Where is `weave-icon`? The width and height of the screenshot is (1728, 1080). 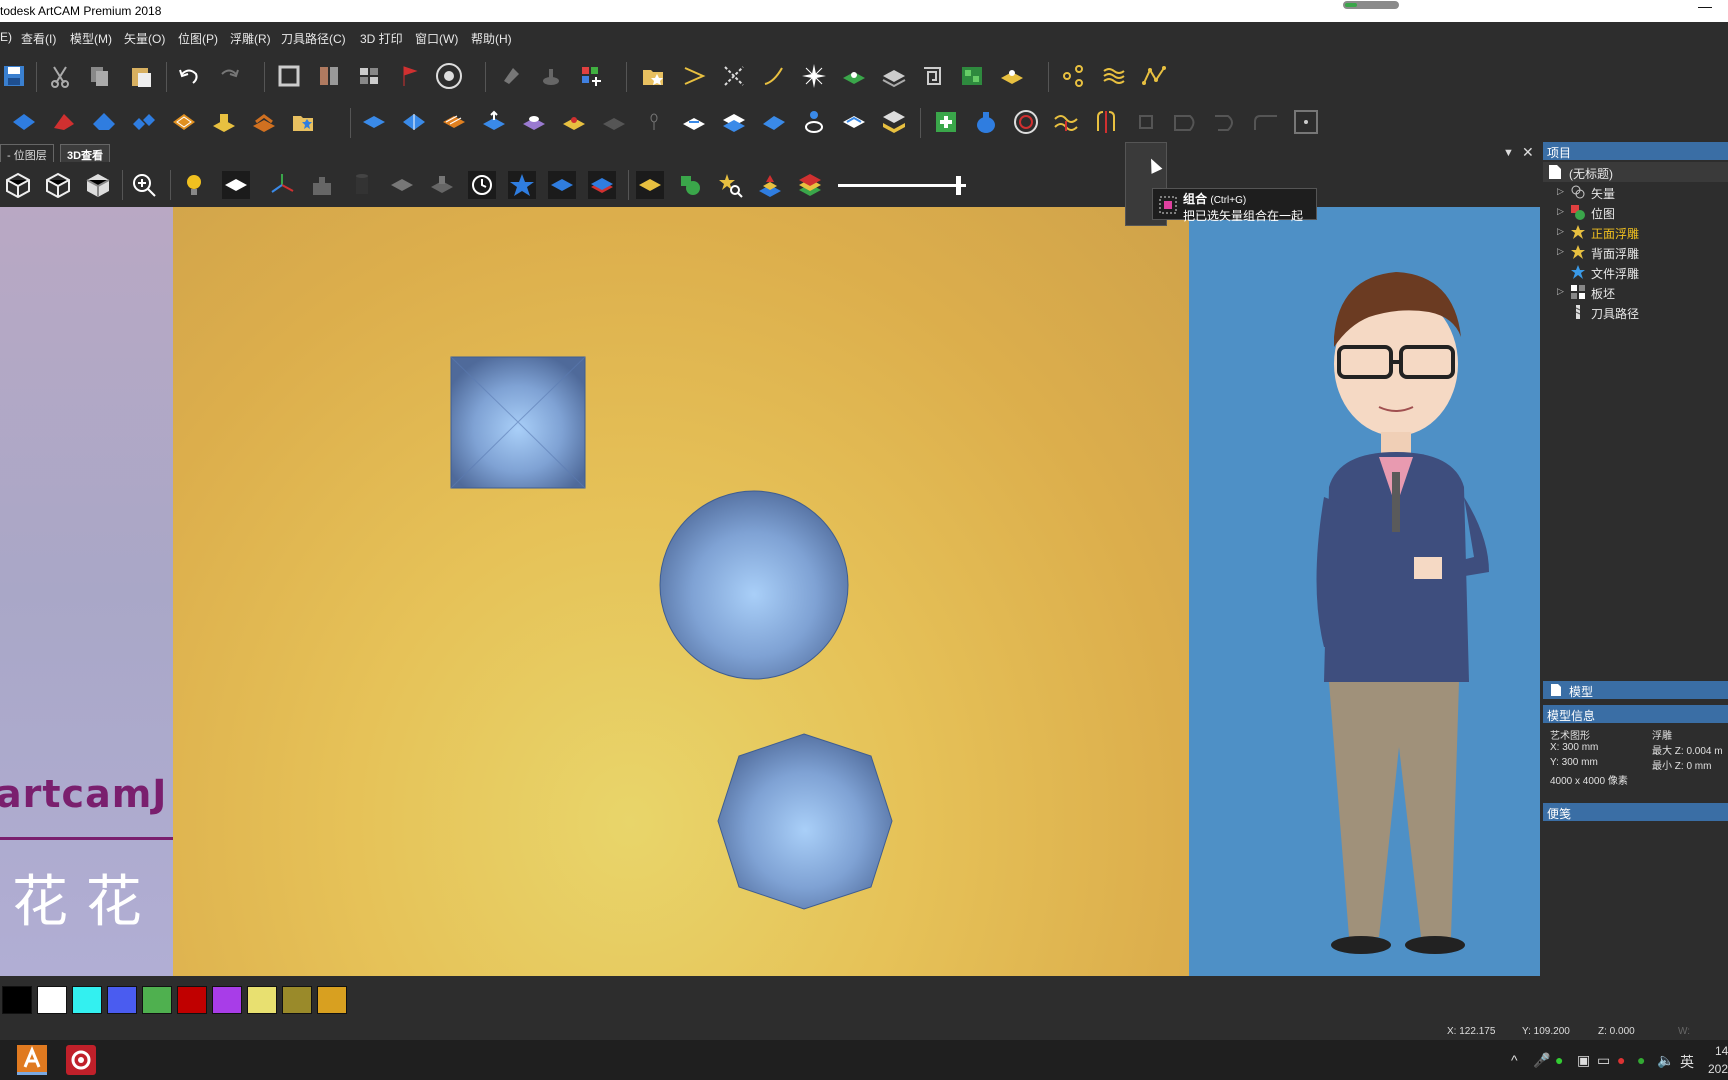
weave-icon is located at coordinates (184, 122).